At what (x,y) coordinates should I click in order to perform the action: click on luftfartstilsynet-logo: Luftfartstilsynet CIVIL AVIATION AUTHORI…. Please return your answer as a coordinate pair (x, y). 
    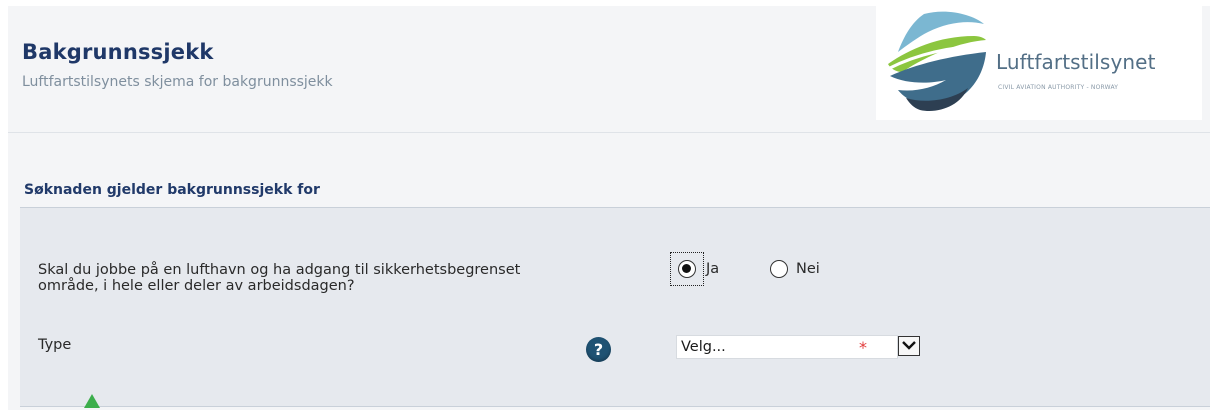
    Looking at the image, I should click on (1039, 63).